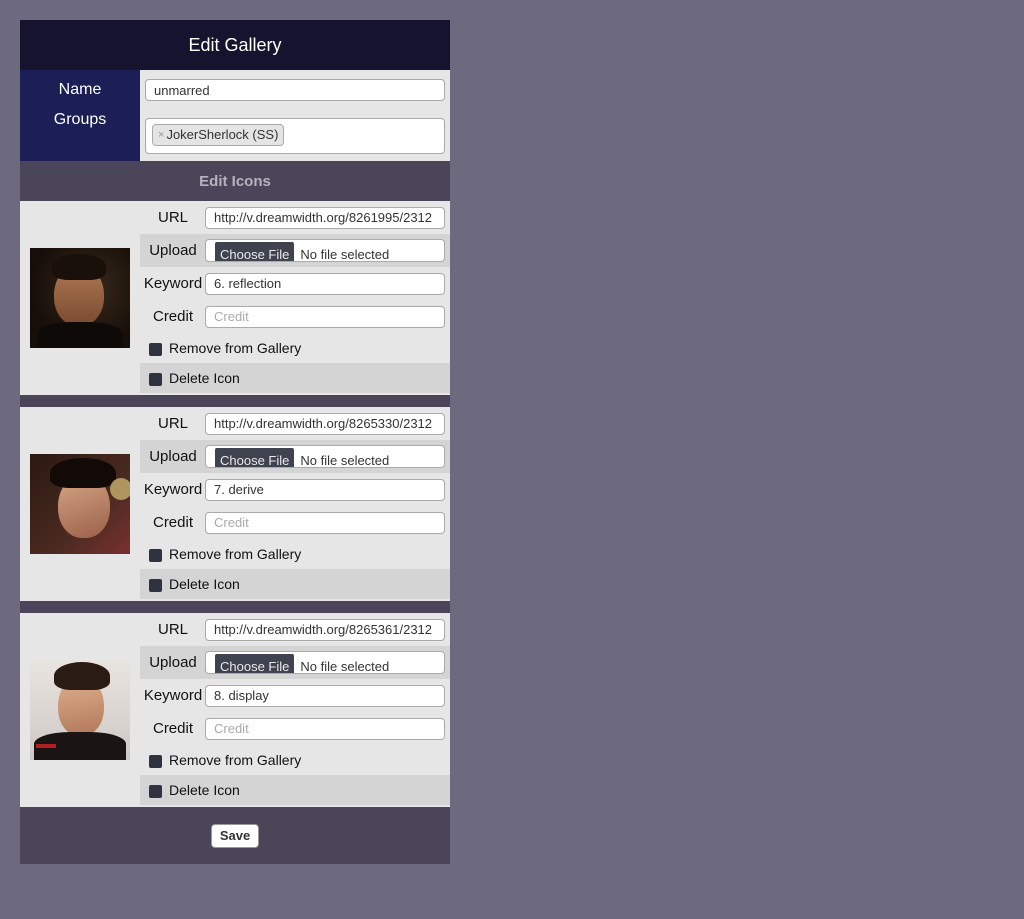  Describe the element at coordinates (80, 135) in the screenshot. I see `groups-label: Groups` at that location.